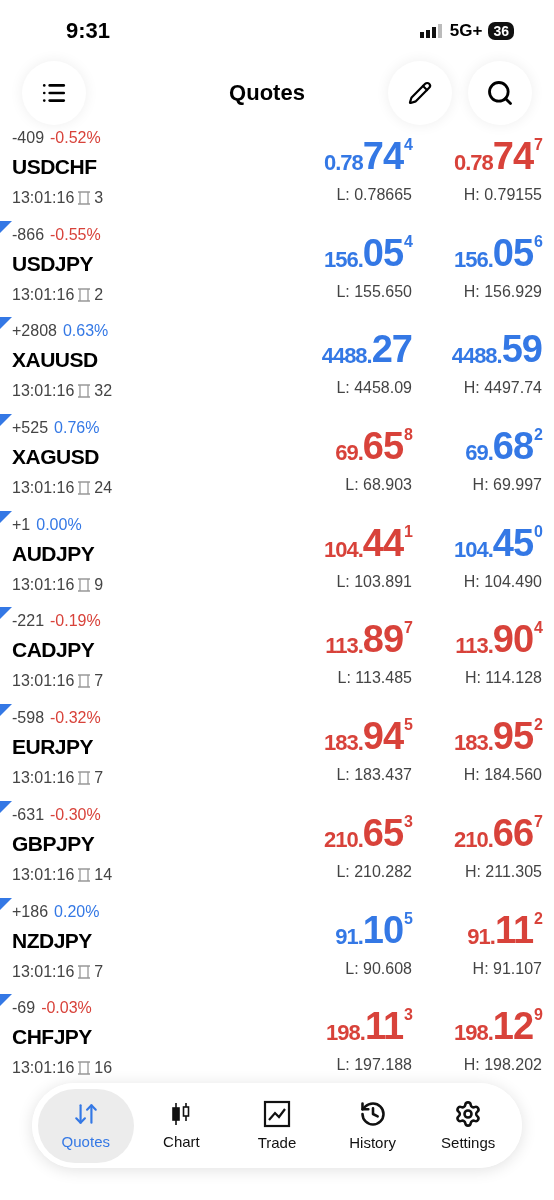 Image resolution: width=554 pixels, height=1200 pixels. Describe the element at coordinates (374, 581) in the screenshot. I see `low-price: L: 103.891` at that location.